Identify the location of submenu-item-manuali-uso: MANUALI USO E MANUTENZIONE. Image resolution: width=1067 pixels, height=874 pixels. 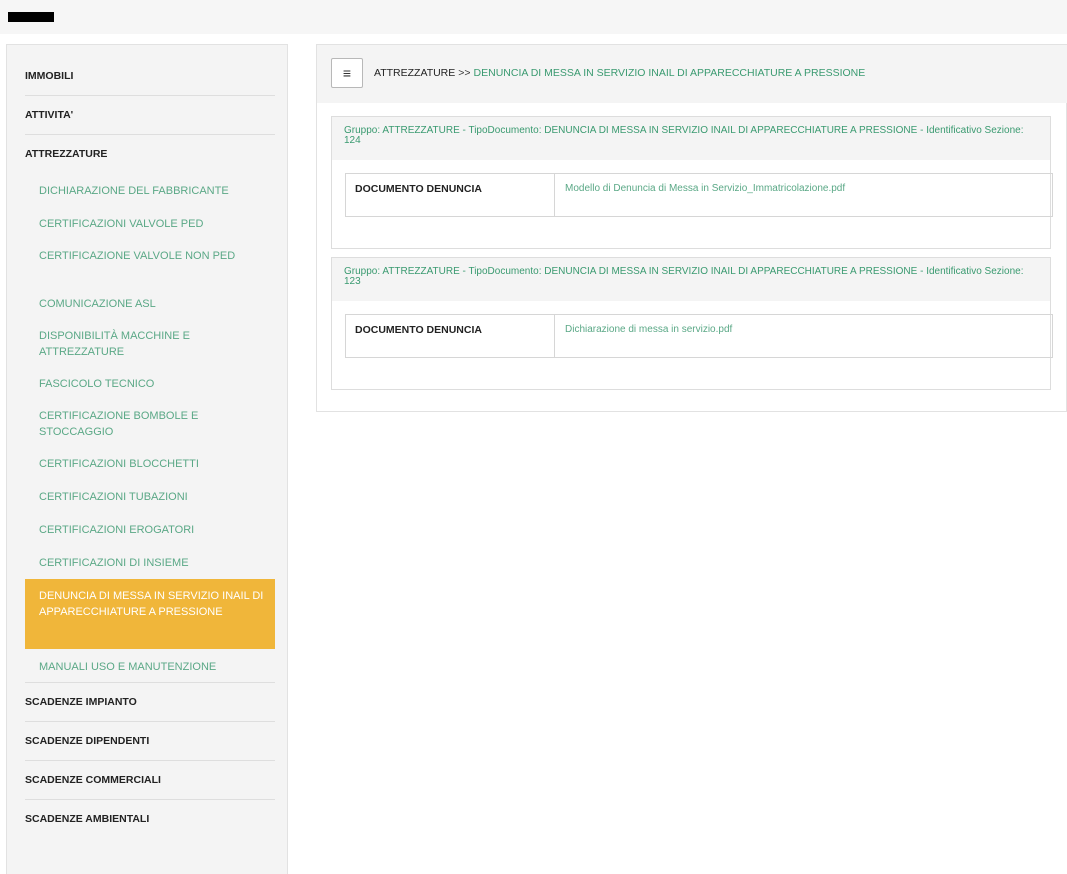
(150, 665).